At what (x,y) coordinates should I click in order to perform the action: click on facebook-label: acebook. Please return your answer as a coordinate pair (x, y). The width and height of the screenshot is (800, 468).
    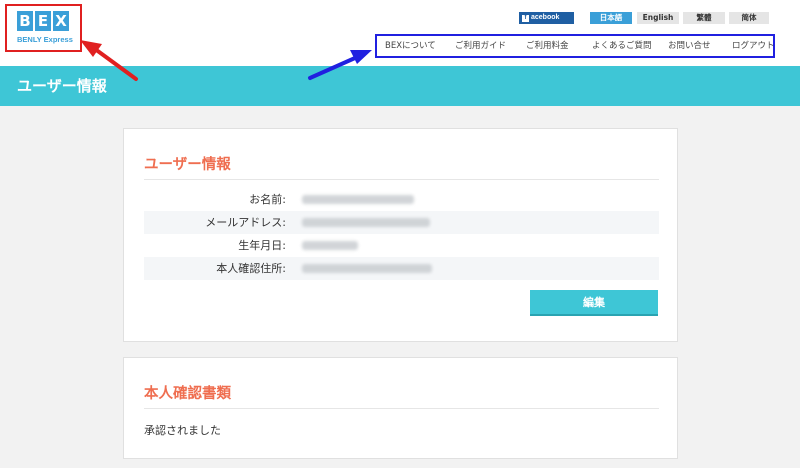
    Looking at the image, I should click on (545, 17).